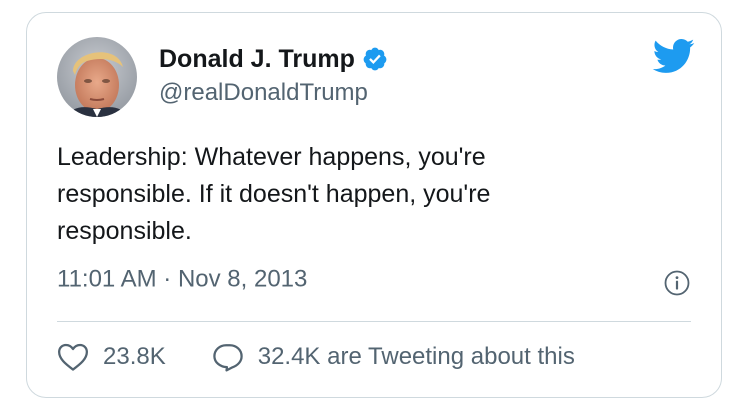 The width and height of the screenshot is (750, 412). Describe the element at coordinates (134, 356) in the screenshot. I see `like-count: 23.8K` at that location.